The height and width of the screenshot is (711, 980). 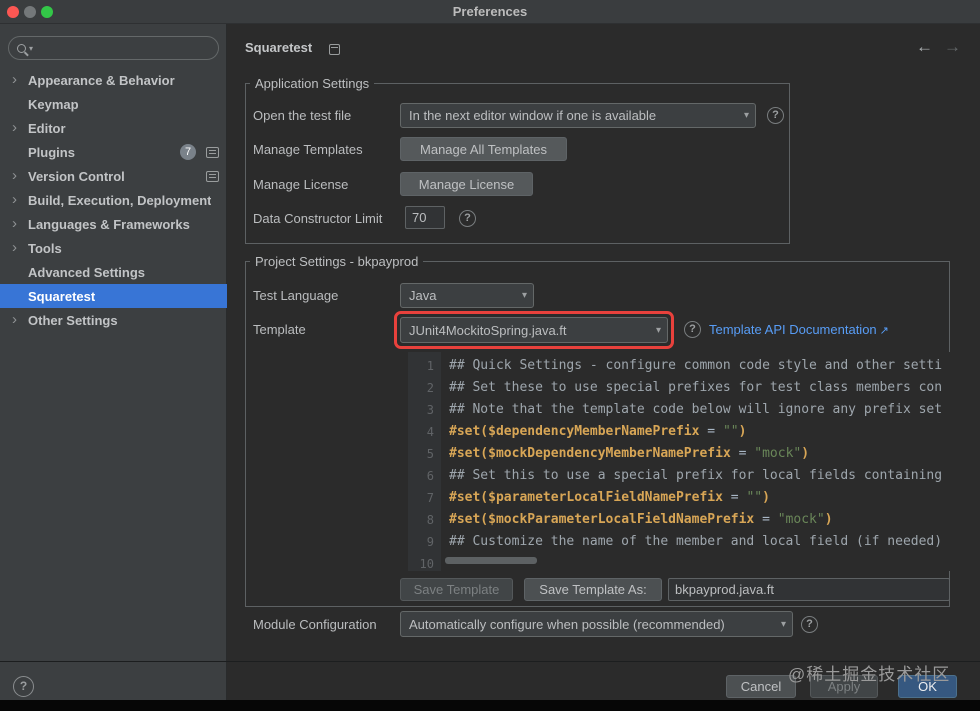 What do you see at coordinates (23, 686) in the screenshot?
I see `dialog-help-button: ?` at bounding box center [23, 686].